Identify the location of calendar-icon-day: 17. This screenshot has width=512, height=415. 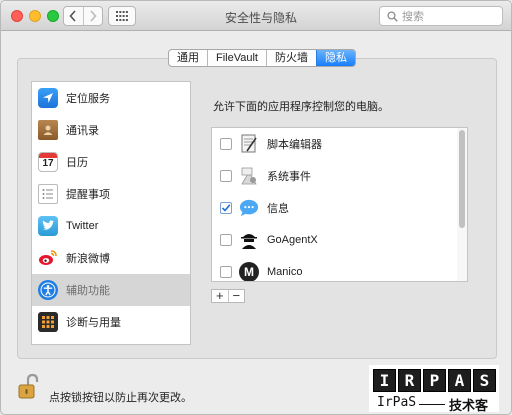
(48, 163).